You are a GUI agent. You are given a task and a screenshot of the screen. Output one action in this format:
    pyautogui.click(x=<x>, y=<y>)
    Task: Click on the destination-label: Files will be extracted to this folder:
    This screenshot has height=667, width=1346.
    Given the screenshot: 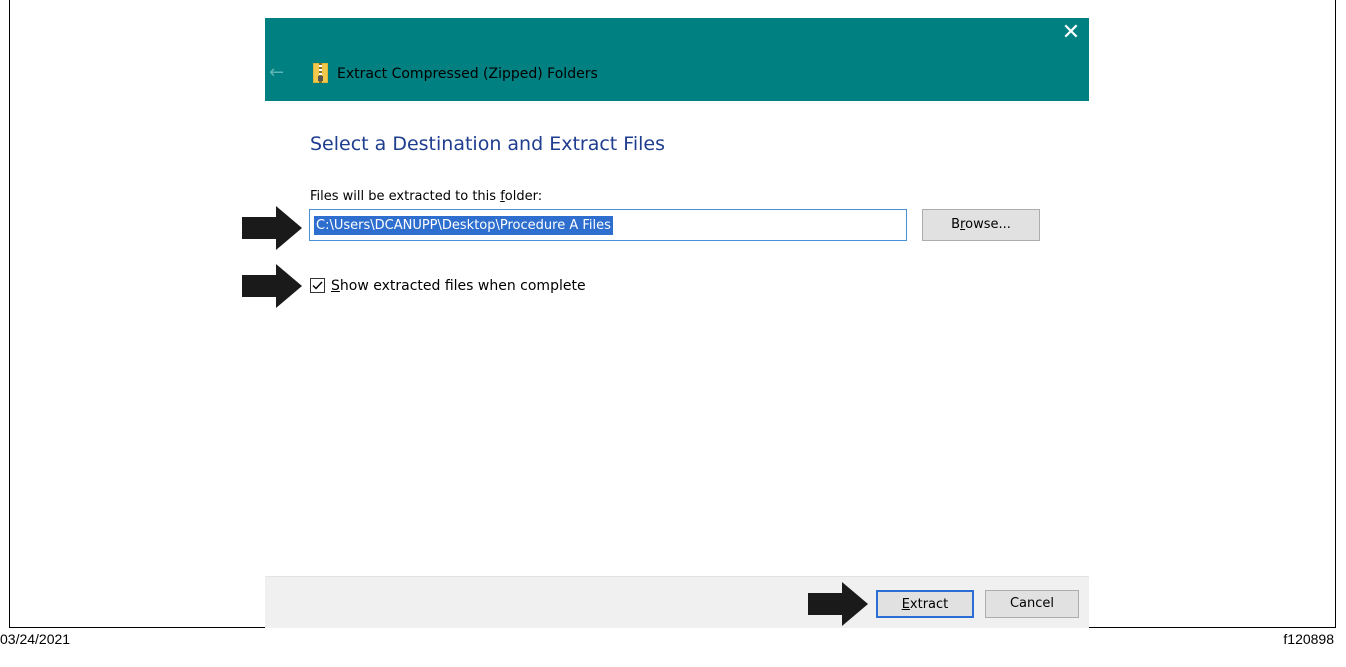 What is the action you would take?
    pyautogui.click(x=426, y=196)
    